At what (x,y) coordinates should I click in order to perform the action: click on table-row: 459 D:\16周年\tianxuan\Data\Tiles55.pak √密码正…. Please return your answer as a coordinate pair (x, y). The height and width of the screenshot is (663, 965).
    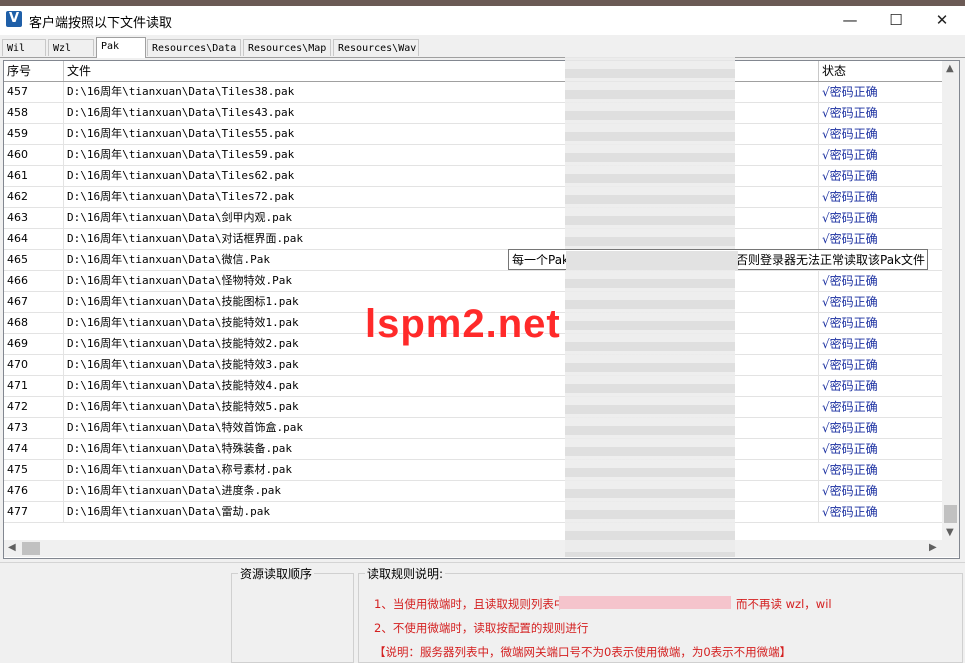
    Looking at the image, I should click on (474, 134).